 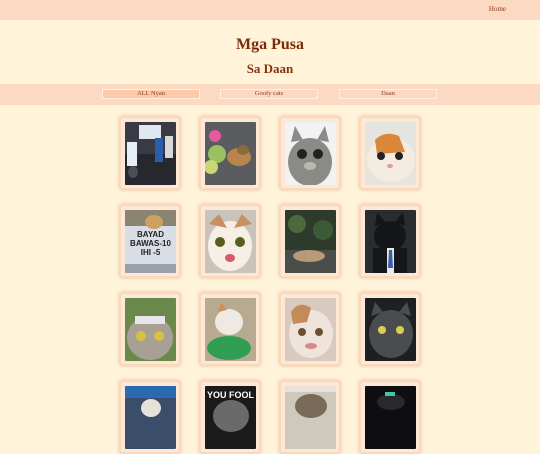 What do you see at coordinates (270, 10) in the screenshot?
I see `top-navbar: Home` at bounding box center [270, 10].